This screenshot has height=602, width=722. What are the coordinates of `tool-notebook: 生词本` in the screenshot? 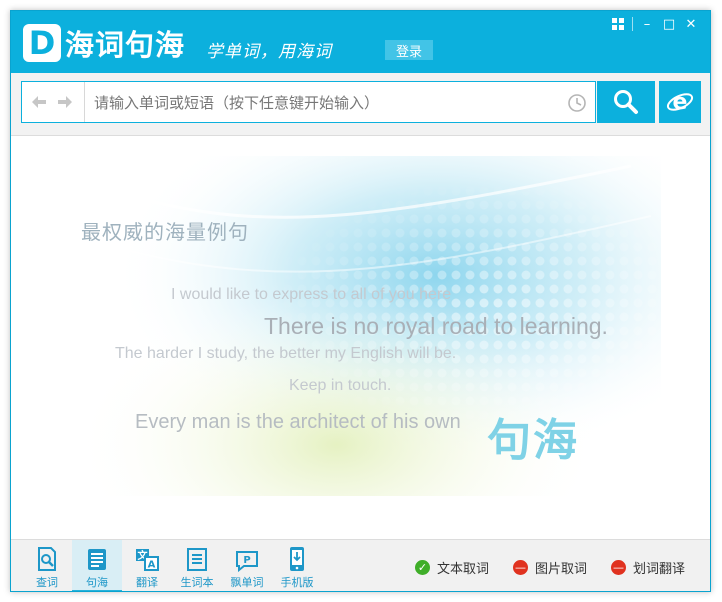 It's located at (197, 565).